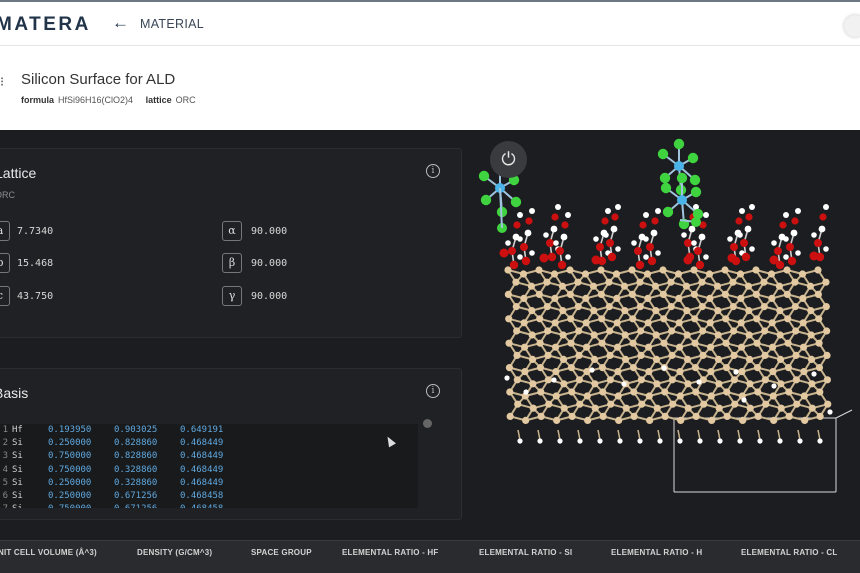 The image size is (860, 573). Describe the element at coordinates (852, 26) in the screenshot. I see `theme-toggle` at that location.